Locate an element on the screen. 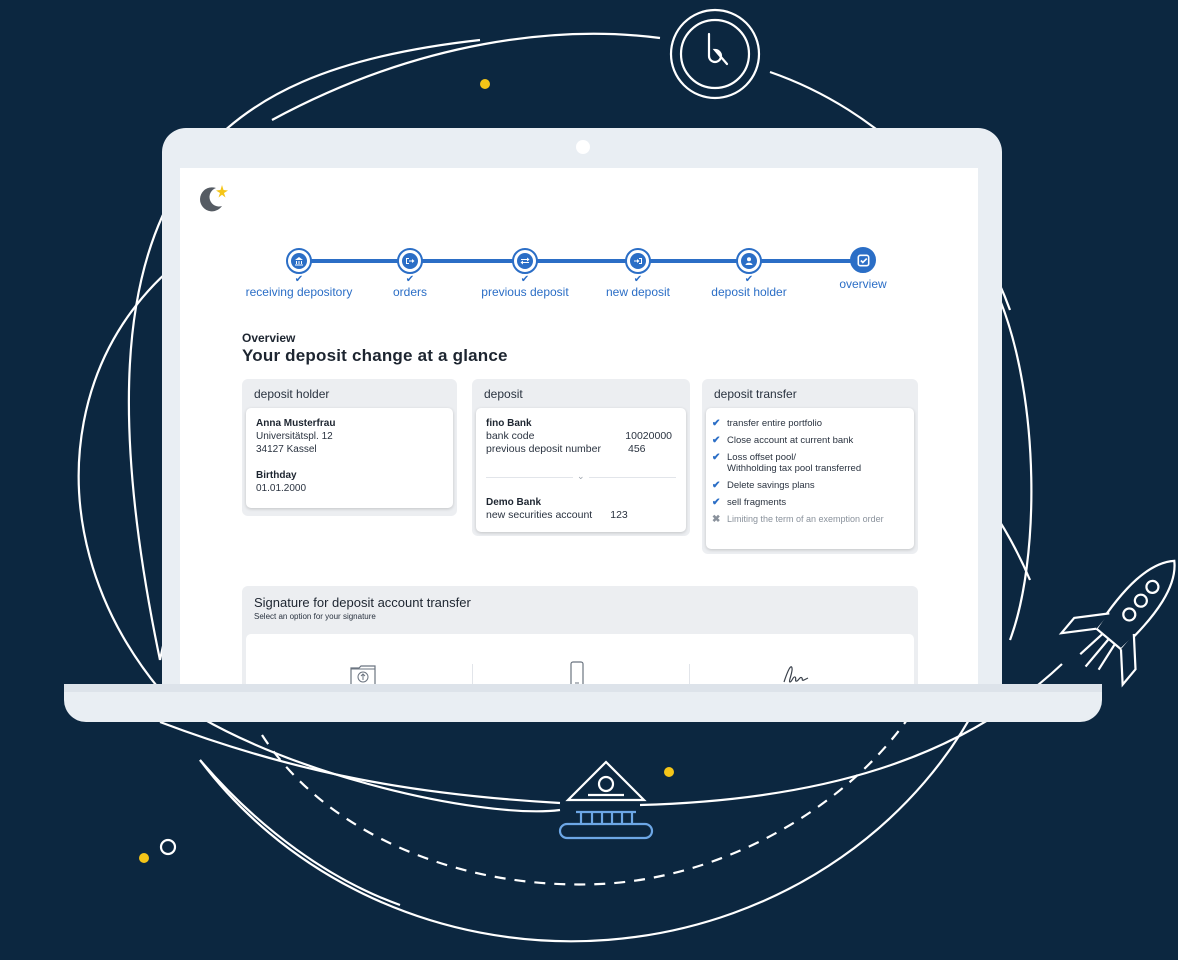 The height and width of the screenshot is (960, 1178). transfer-option: ✔ Close account at current bank is located at coordinates (783, 440).